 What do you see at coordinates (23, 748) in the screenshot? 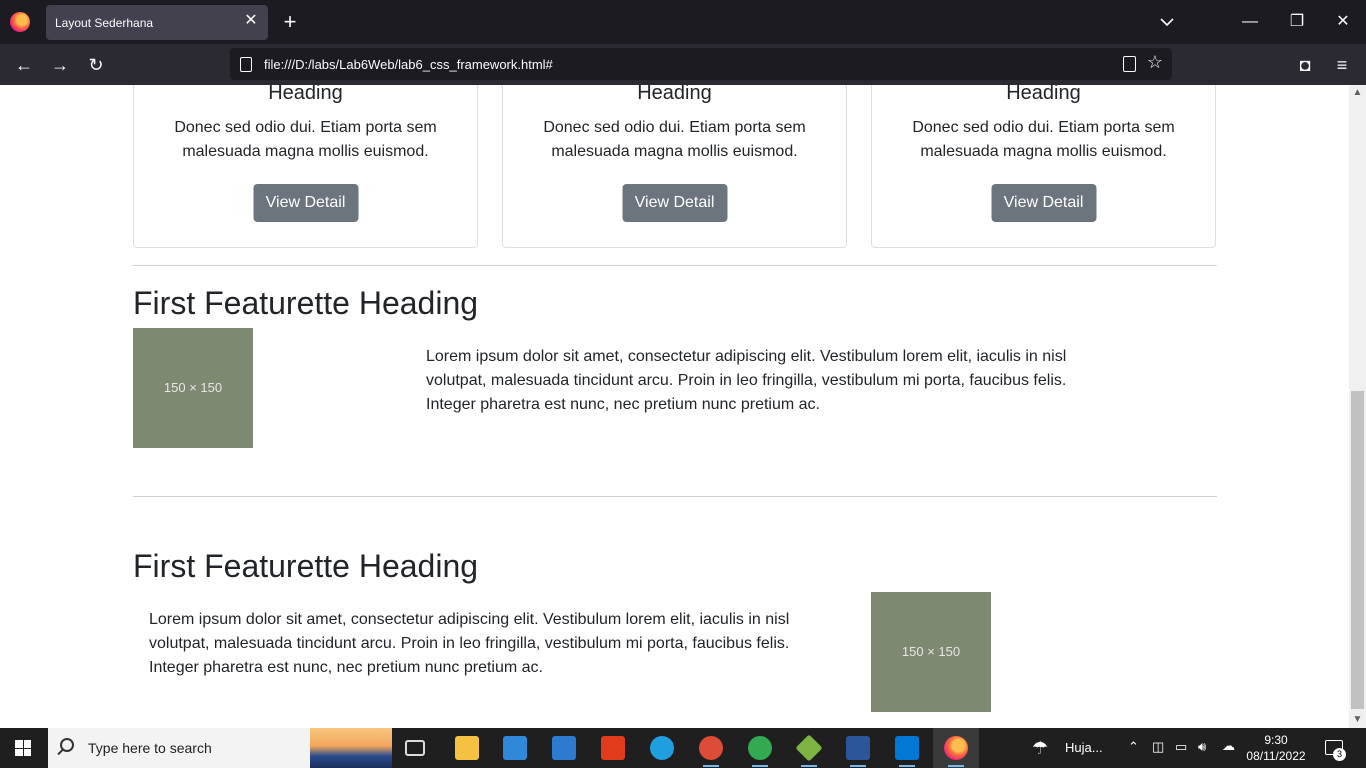
I see `windows-start-icon` at bounding box center [23, 748].